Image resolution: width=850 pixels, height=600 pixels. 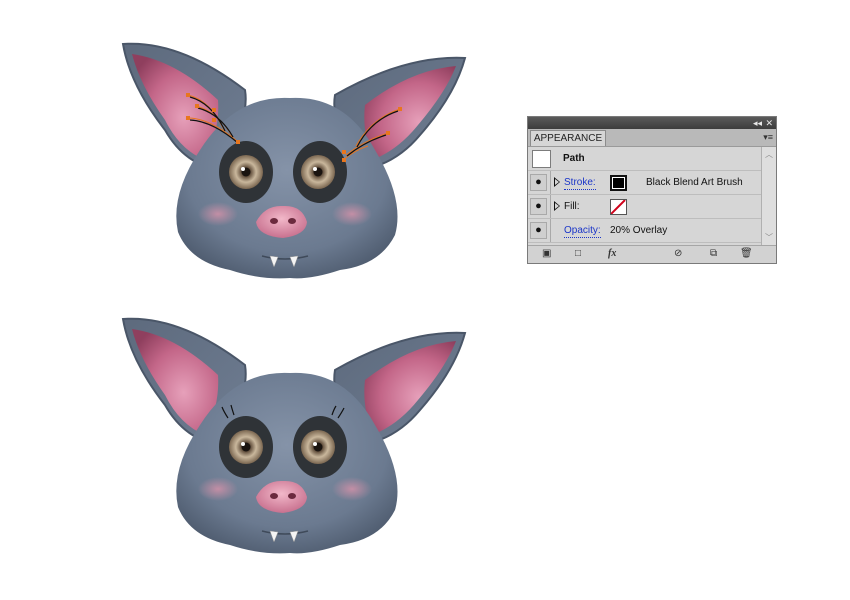 What do you see at coordinates (652, 138) in the screenshot?
I see `panel-tab-row: APPEARANCE ▾≡` at bounding box center [652, 138].